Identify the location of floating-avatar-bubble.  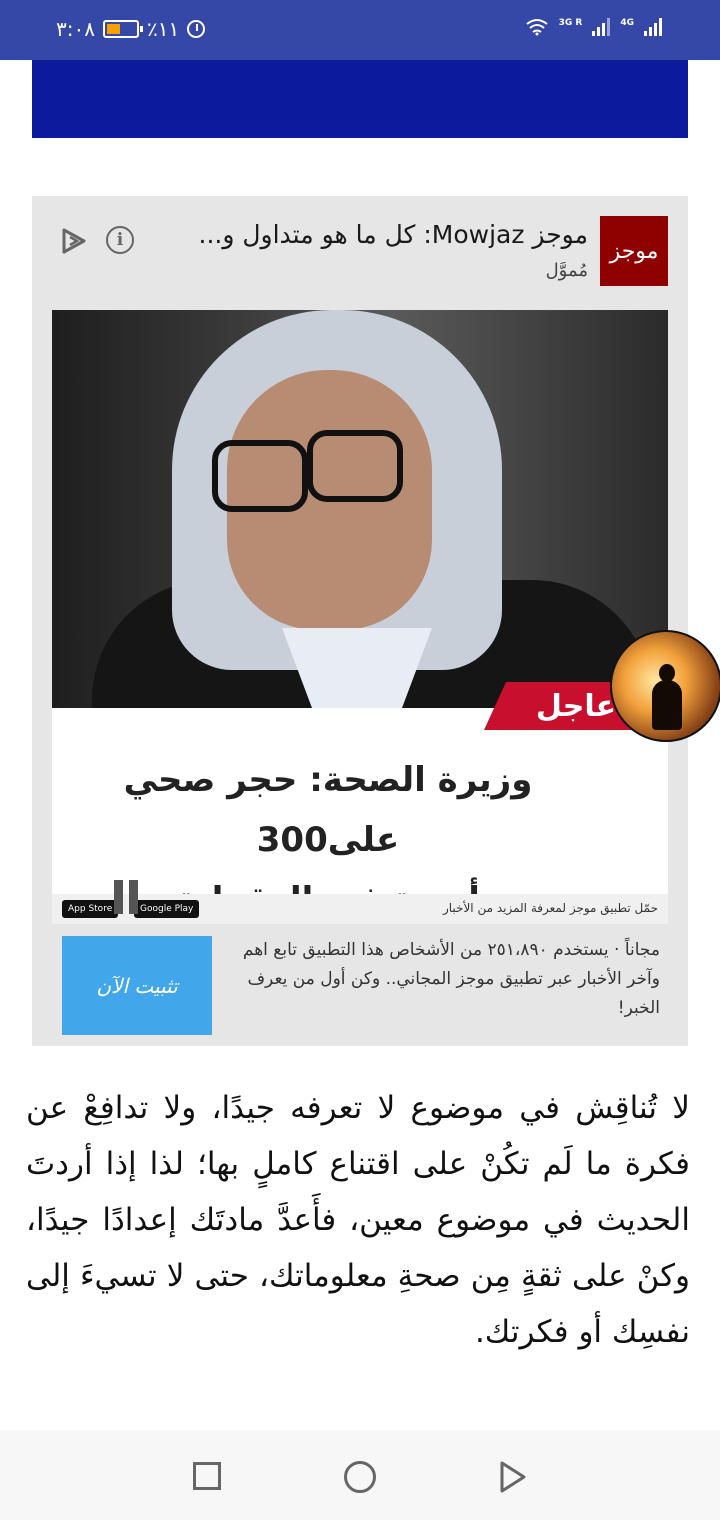
(665, 686).